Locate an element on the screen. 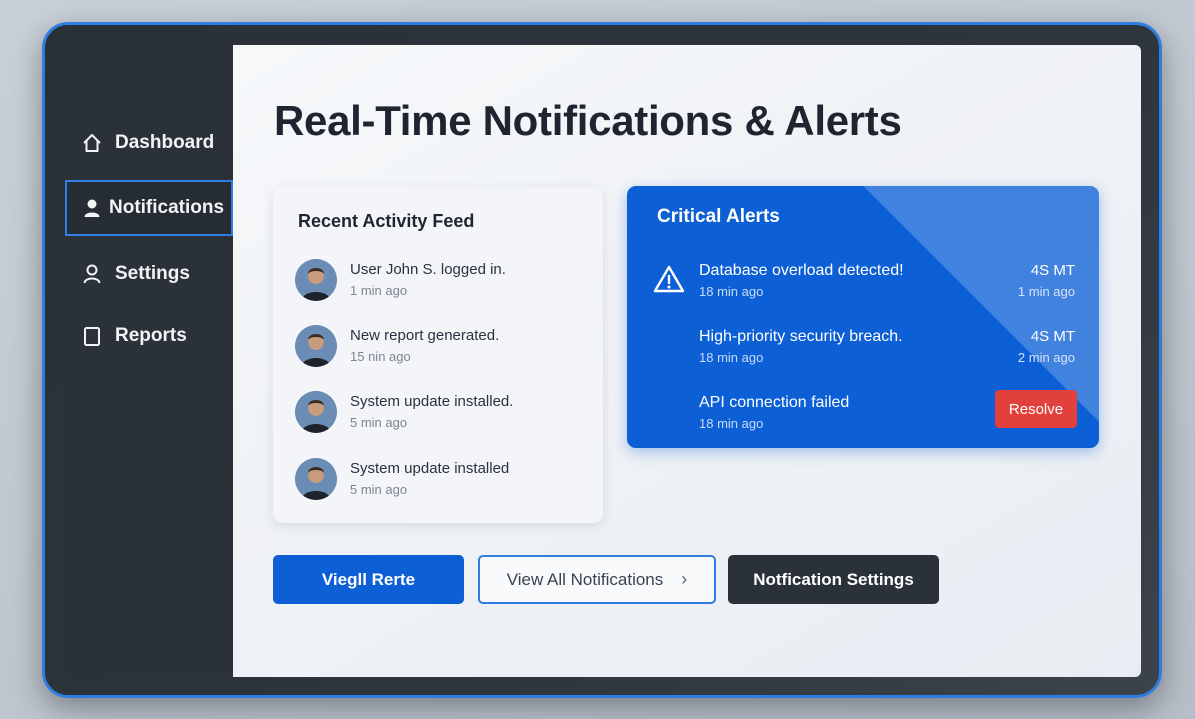  sidebar-item-label: Reports is located at coordinates (151, 335).